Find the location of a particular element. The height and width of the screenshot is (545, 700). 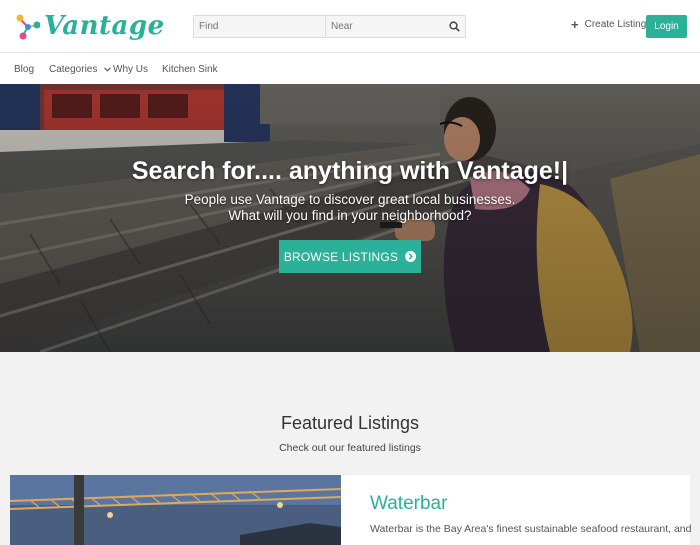

search-icon is located at coordinates (454, 26).